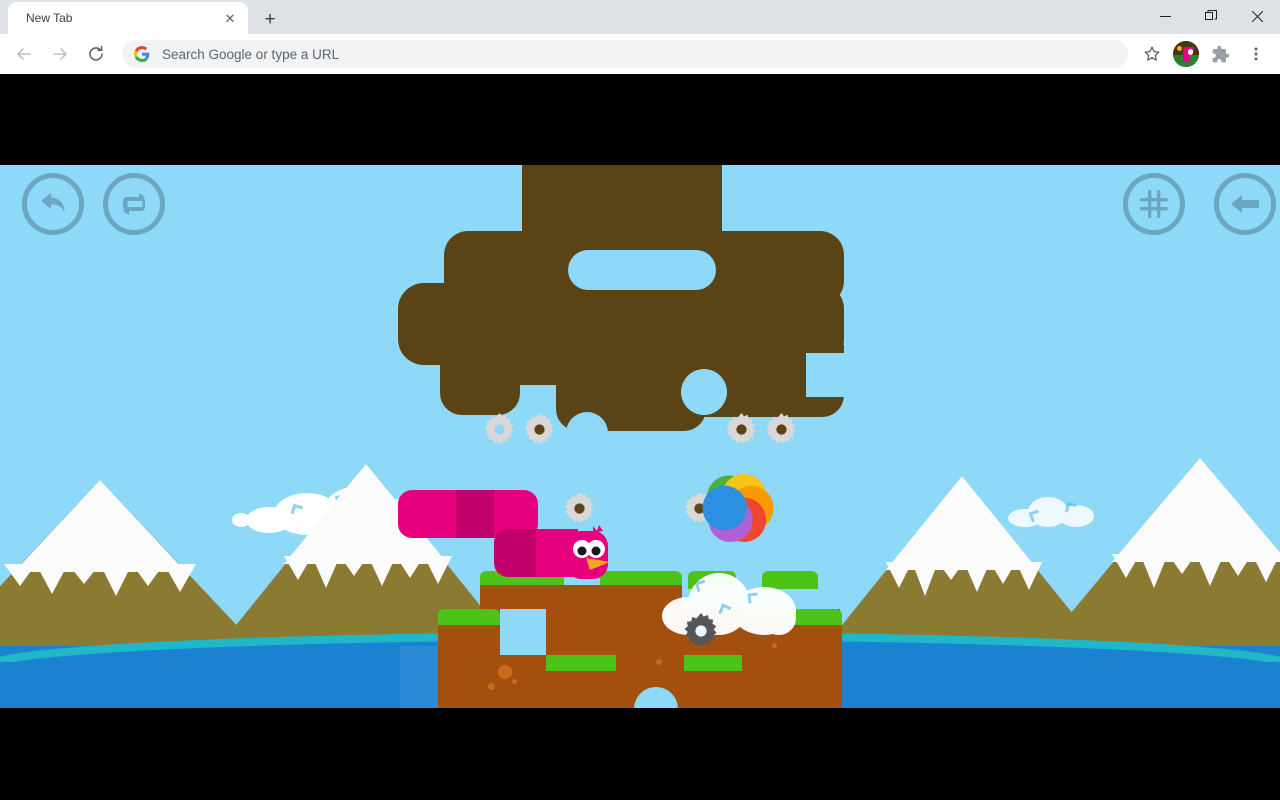 Image resolution: width=1280 pixels, height=800 pixels. Describe the element at coordinates (622, 470) in the screenshot. I see `terrain-notch-boot-h` at that location.